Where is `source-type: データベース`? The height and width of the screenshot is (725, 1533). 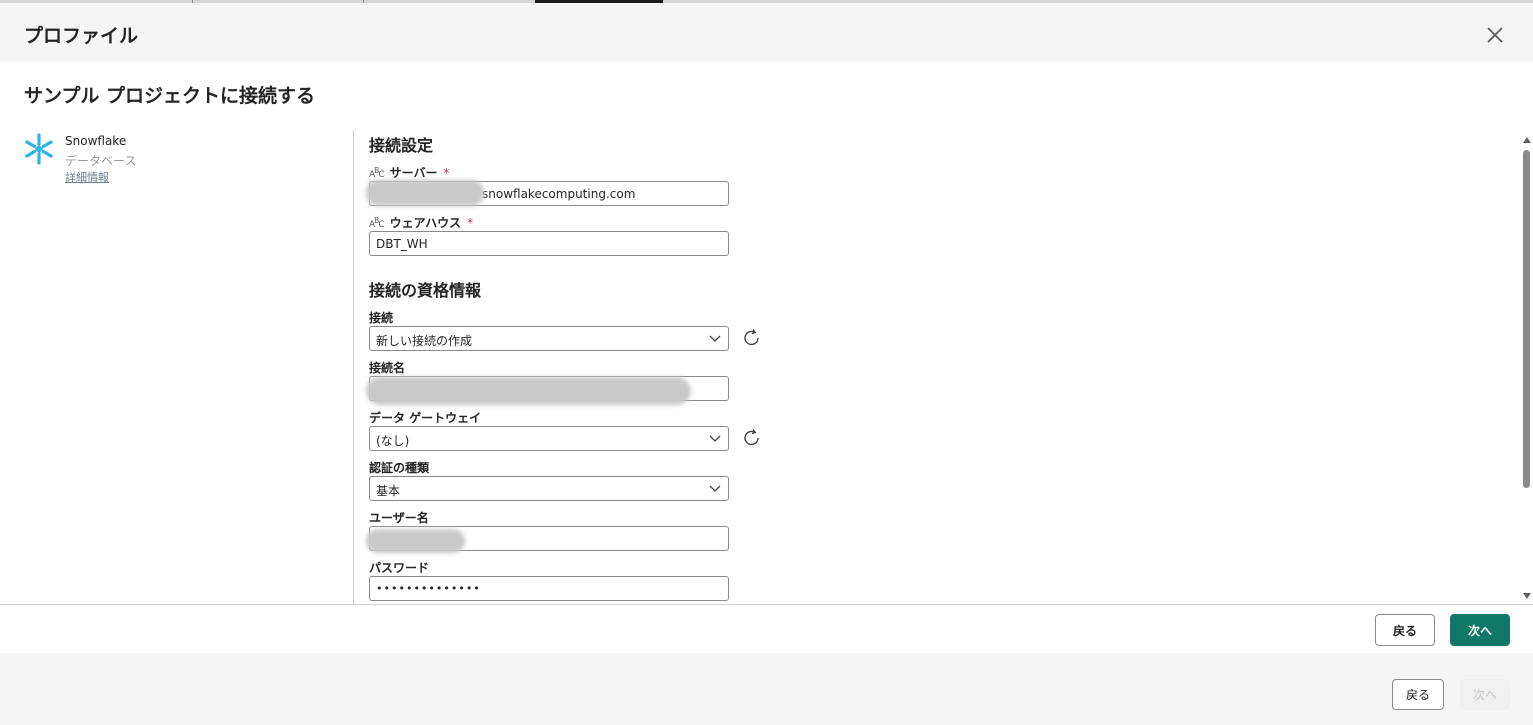
source-type: データベース is located at coordinates (101, 161).